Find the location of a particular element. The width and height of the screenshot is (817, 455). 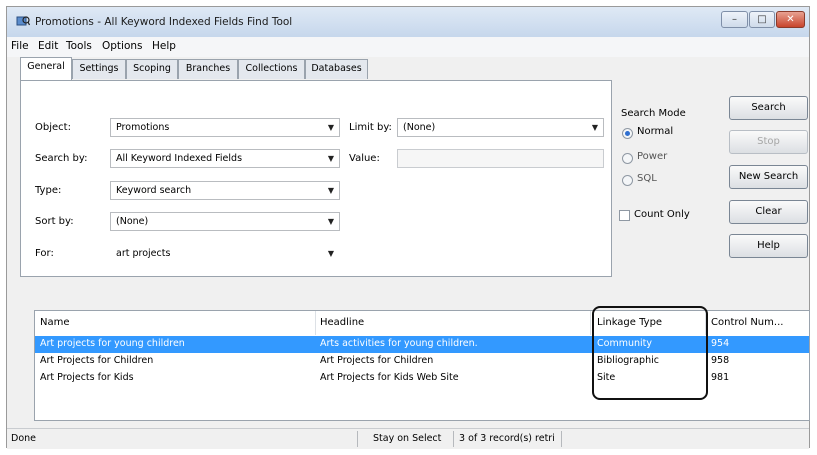

menu-options: Options is located at coordinates (122, 46).